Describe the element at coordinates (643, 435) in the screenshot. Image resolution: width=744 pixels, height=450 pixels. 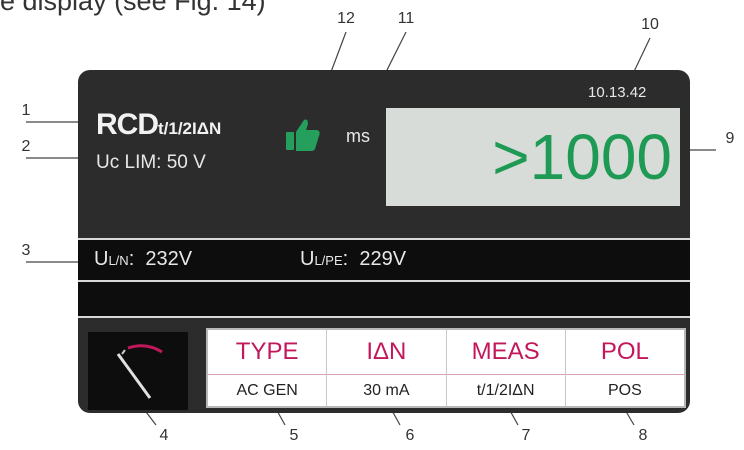
I see `callout-8: 8` at that location.